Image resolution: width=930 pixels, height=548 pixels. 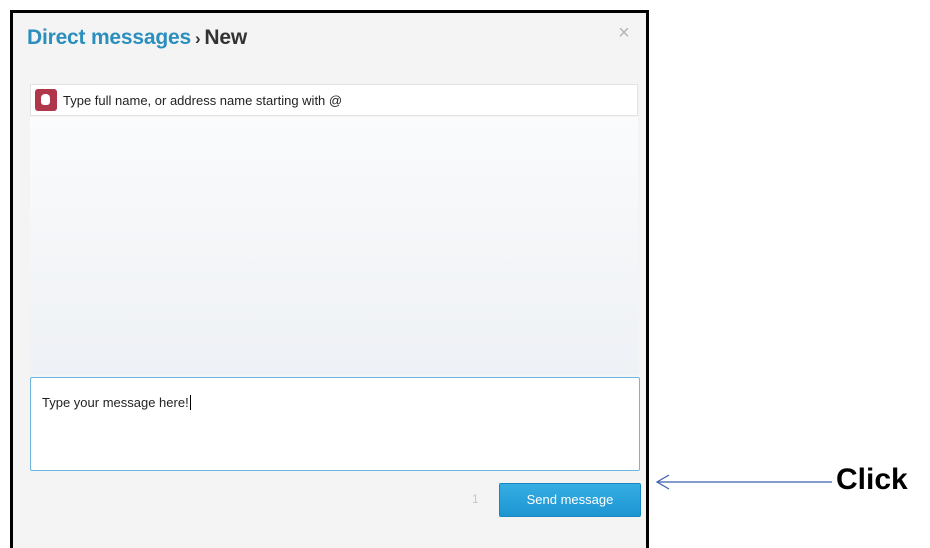 What do you see at coordinates (872, 479) in the screenshot?
I see `annotation-click-label: Click` at bounding box center [872, 479].